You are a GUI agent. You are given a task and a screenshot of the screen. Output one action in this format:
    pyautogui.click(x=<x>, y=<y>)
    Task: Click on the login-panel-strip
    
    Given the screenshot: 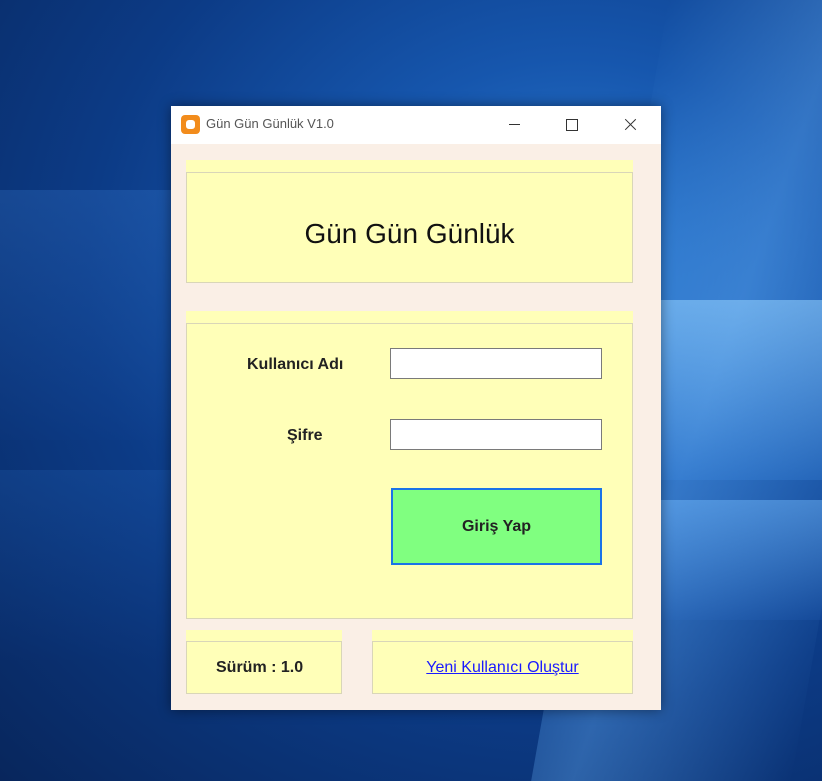 What is the action you would take?
    pyautogui.click(x=409, y=317)
    